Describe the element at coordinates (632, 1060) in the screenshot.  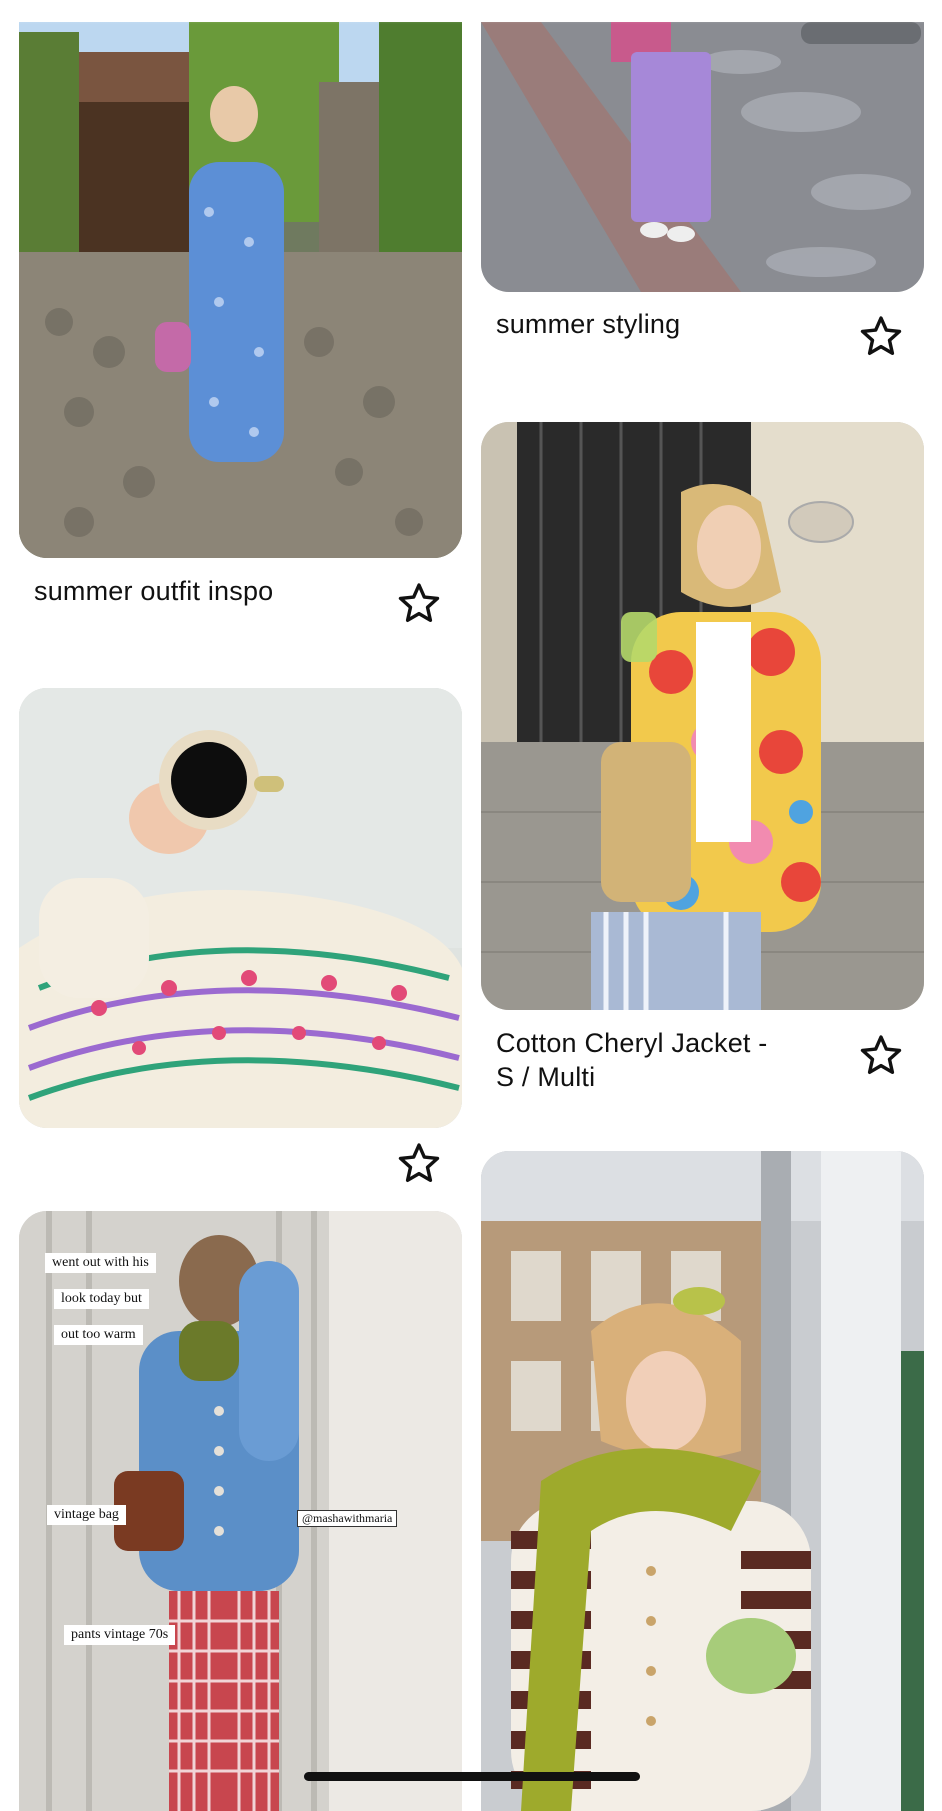
I see `pin-caption: Cotton Cheryl Jacket - S / Multi` at that location.